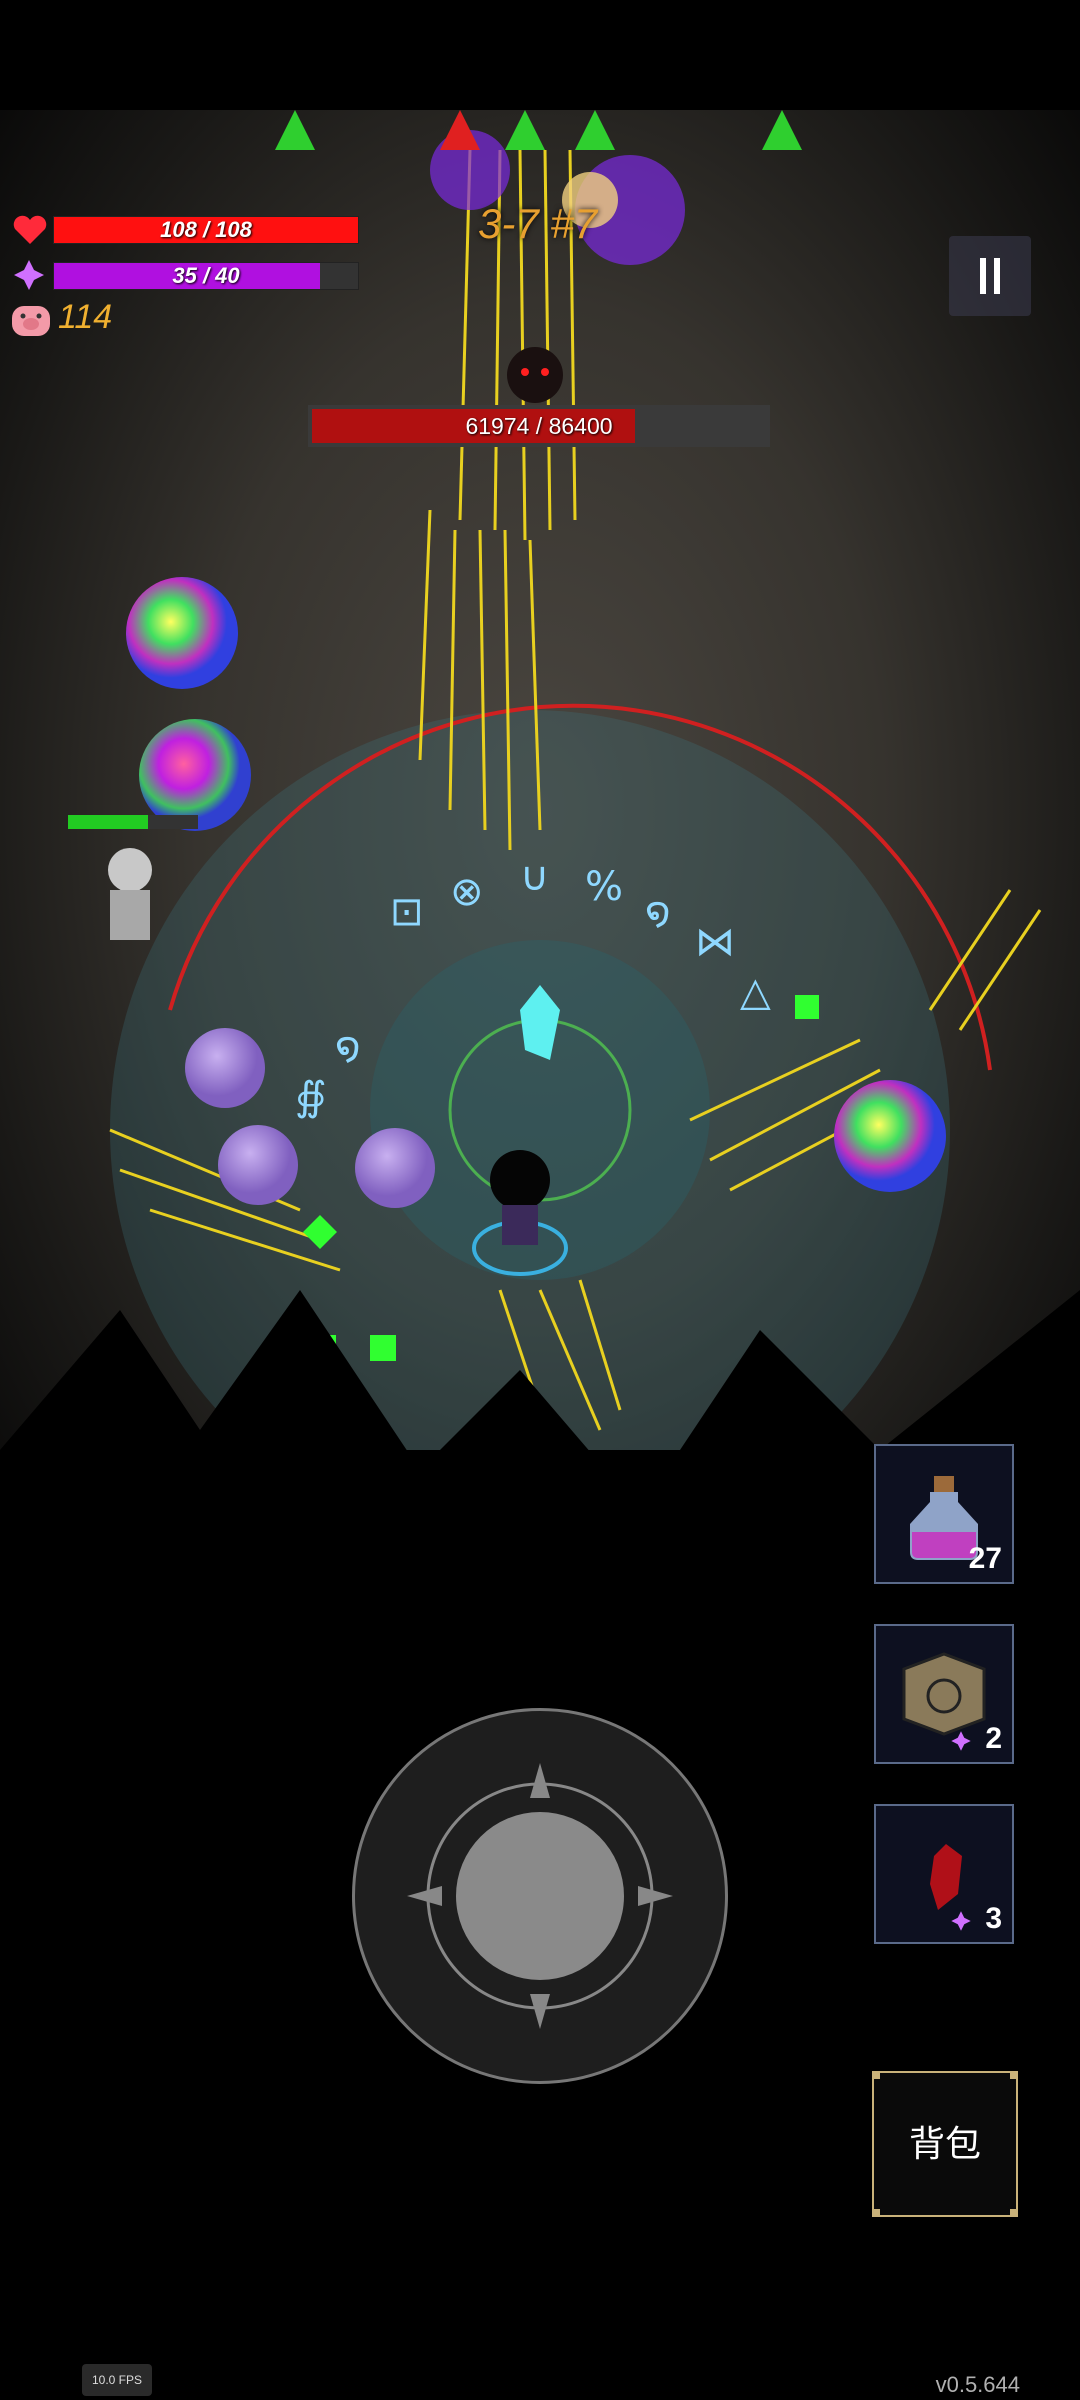  Describe the element at coordinates (997, 276) in the screenshot. I see `pause-icon-bar` at that location.